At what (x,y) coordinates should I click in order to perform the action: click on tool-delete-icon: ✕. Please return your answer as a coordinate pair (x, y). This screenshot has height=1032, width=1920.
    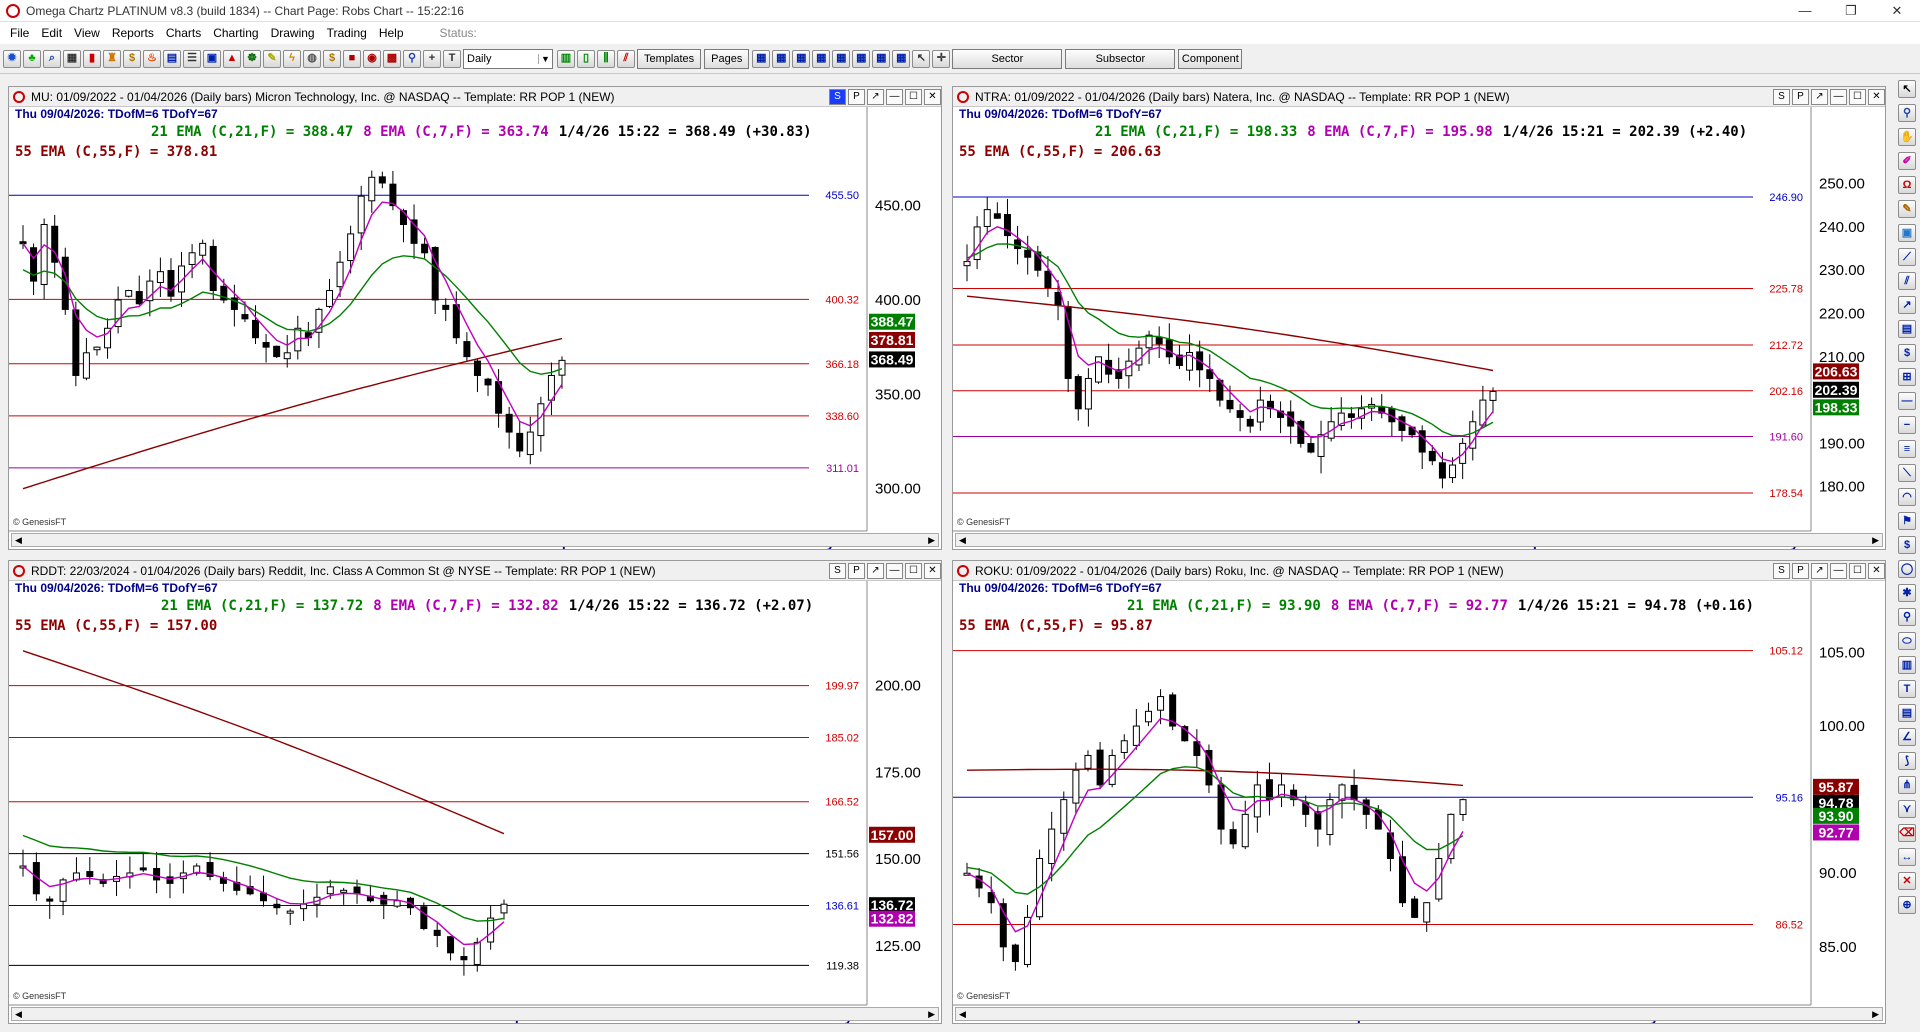
    Looking at the image, I should click on (1907, 881).